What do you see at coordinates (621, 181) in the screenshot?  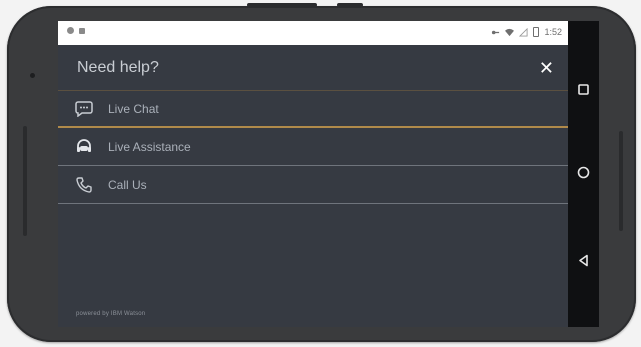 I see `speaker-grille-right` at bounding box center [621, 181].